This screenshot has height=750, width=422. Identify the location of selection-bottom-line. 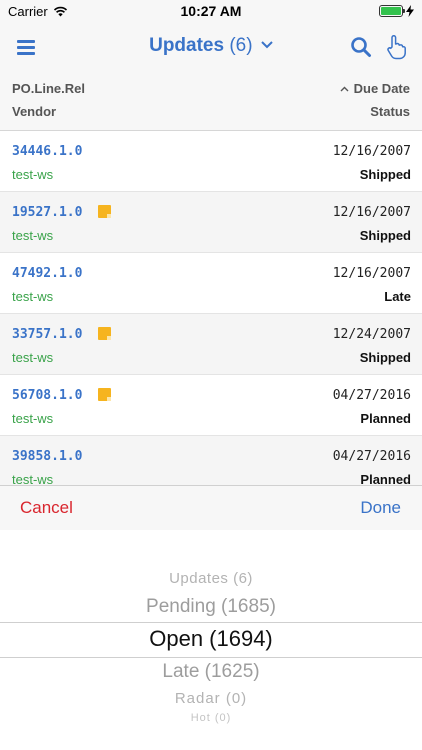
(211, 657).